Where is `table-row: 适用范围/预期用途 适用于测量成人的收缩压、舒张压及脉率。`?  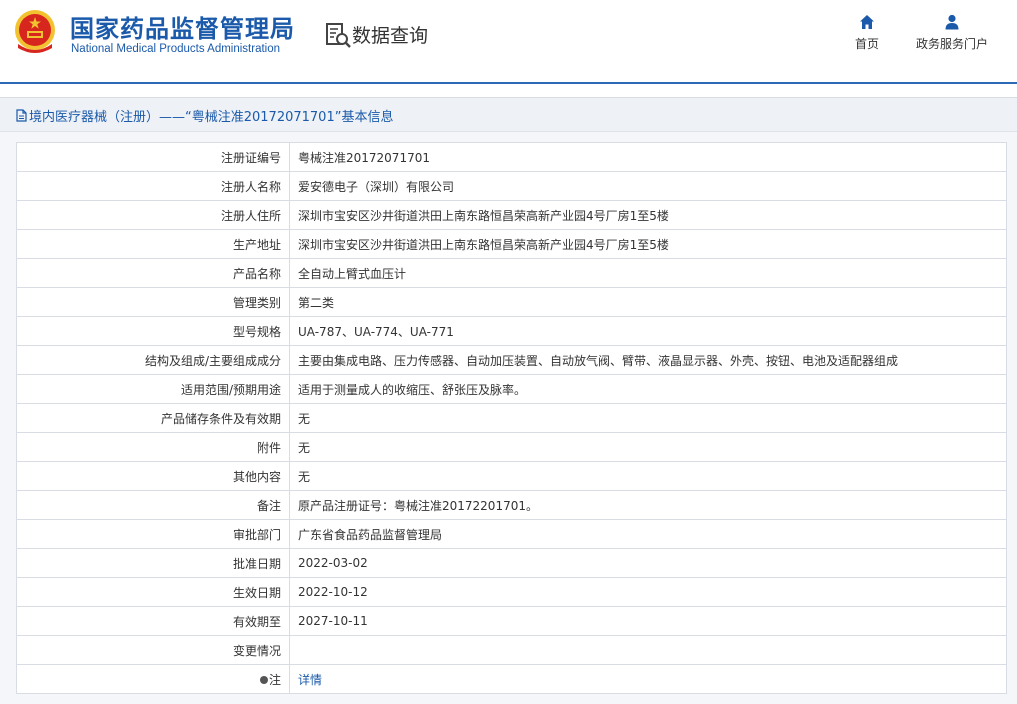 table-row: 适用范围/预期用途 适用于测量成人的收缩压、舒张压及脉率。 is located at coordinates (511, 389).